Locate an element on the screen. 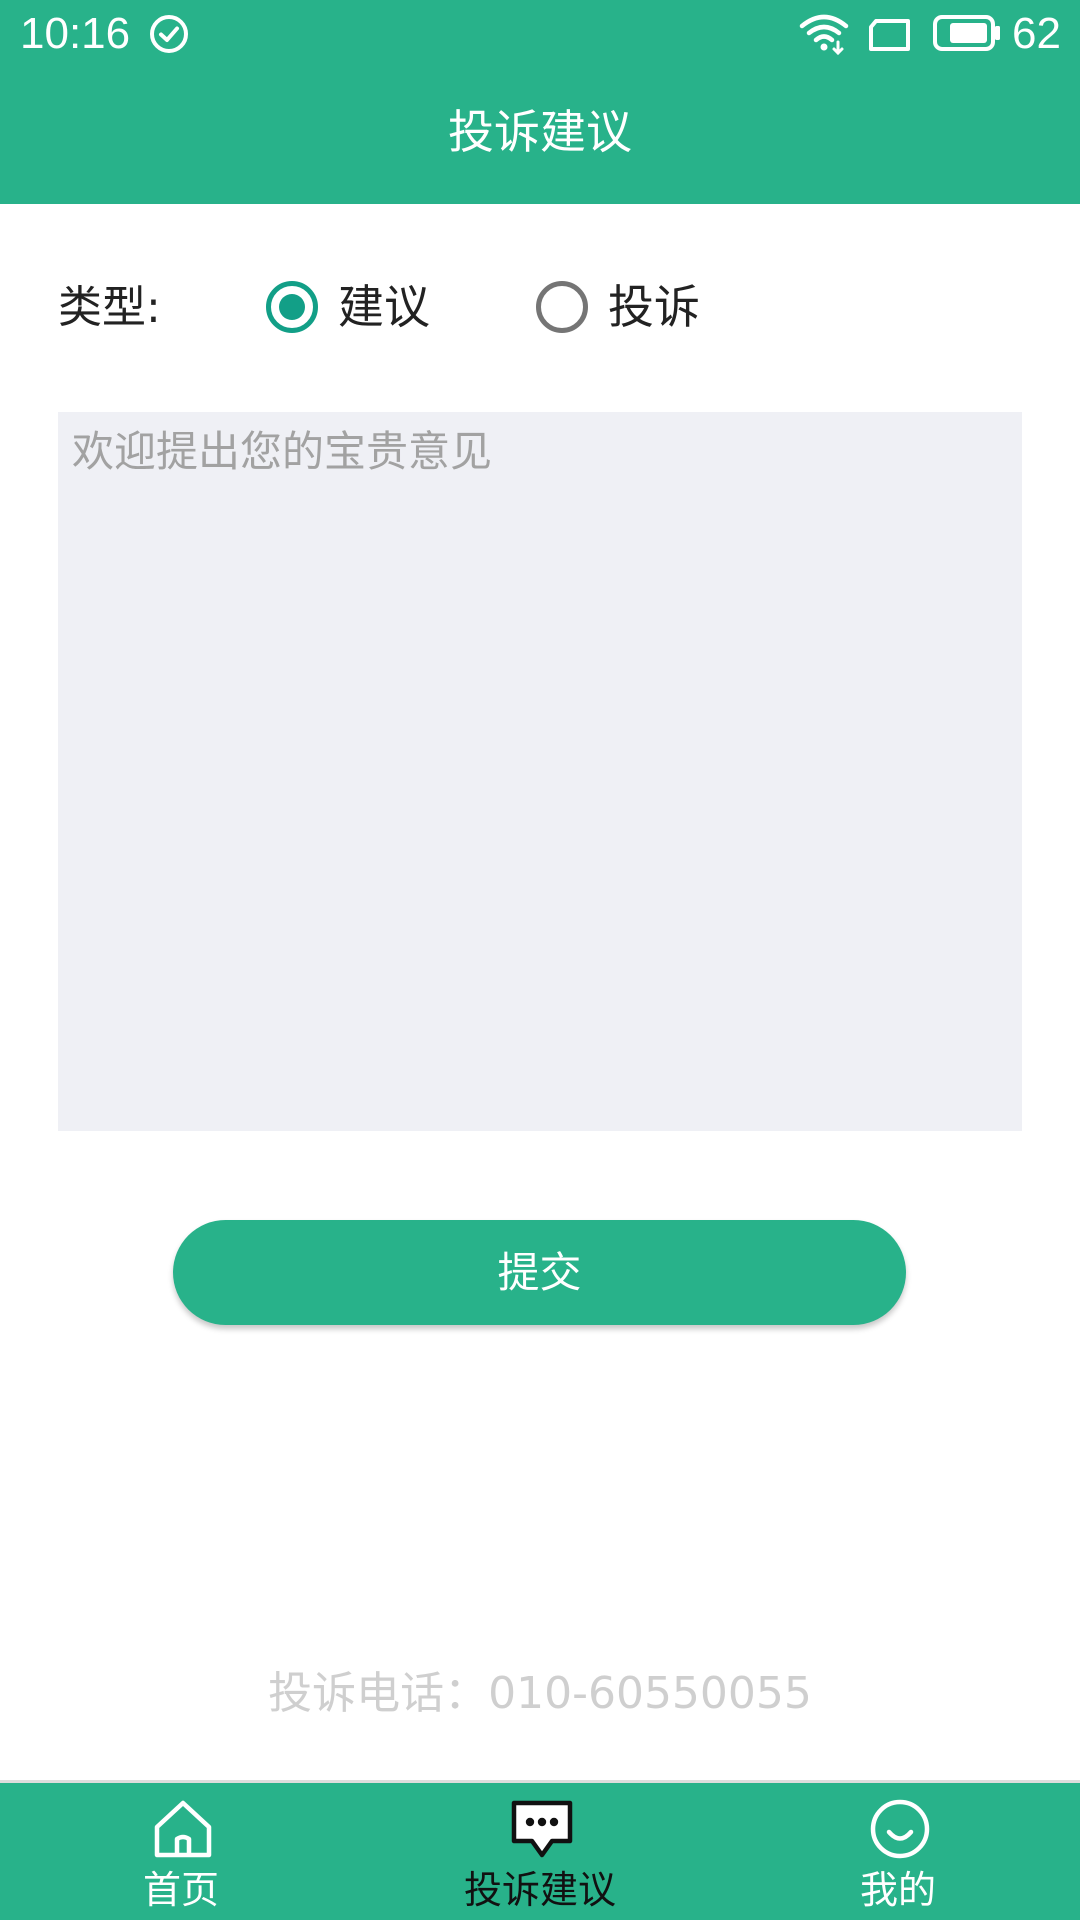 The height and width of the screenshot is (1920, 1080). complaint-hotline: 投诉电话：010-60550055 is located at coordinates (540, 1693).